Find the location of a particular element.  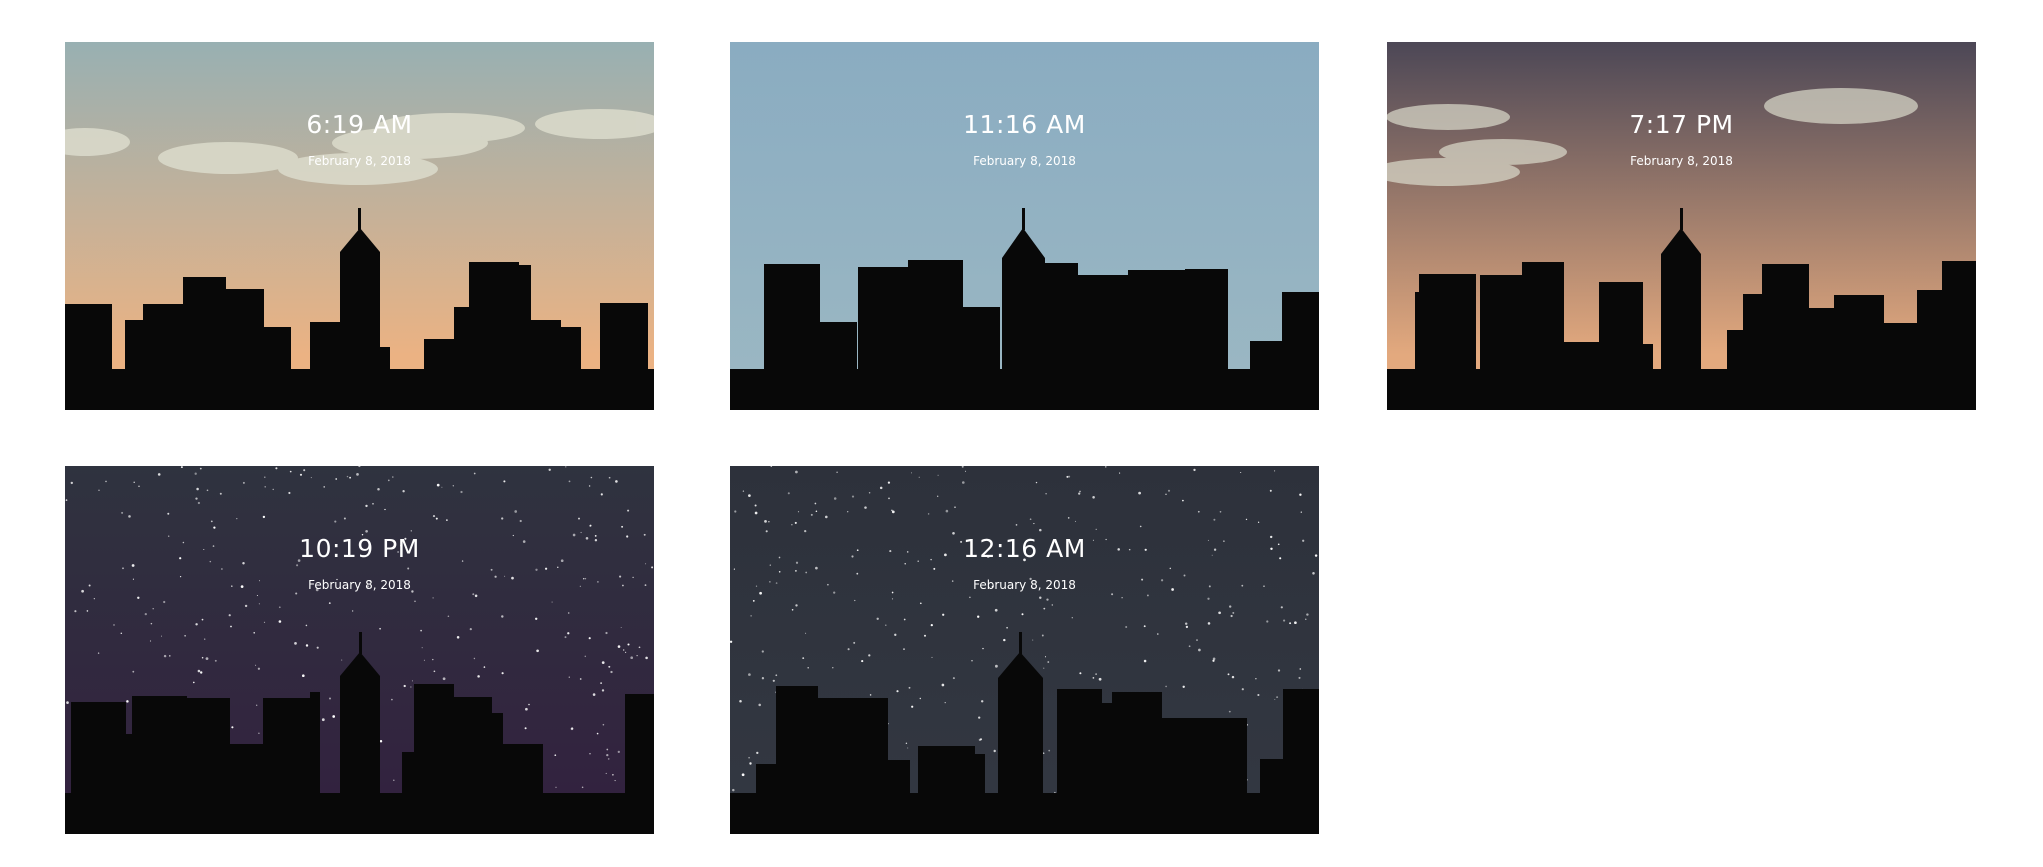

sunset-scene is located at coordinates (1681, 226).